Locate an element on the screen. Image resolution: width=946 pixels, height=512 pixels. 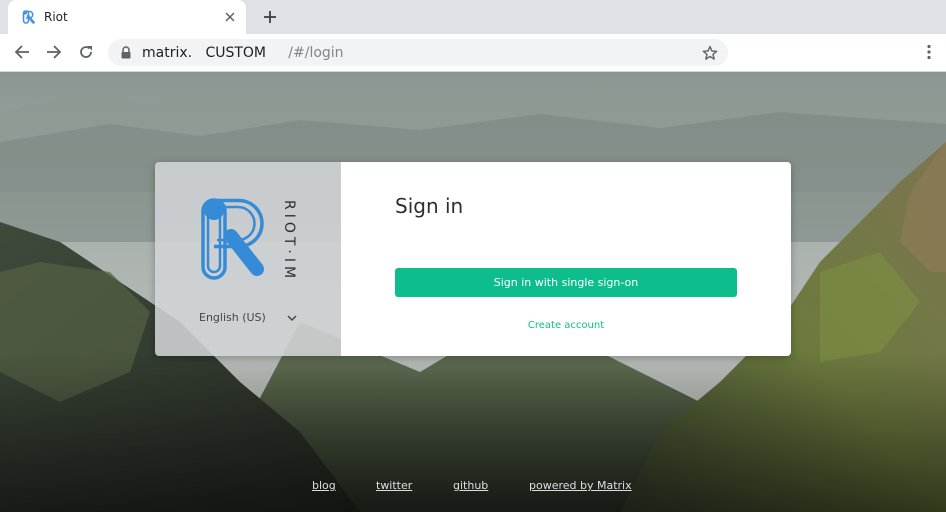
language-label: English (US) is located at coordinates (232, 317).